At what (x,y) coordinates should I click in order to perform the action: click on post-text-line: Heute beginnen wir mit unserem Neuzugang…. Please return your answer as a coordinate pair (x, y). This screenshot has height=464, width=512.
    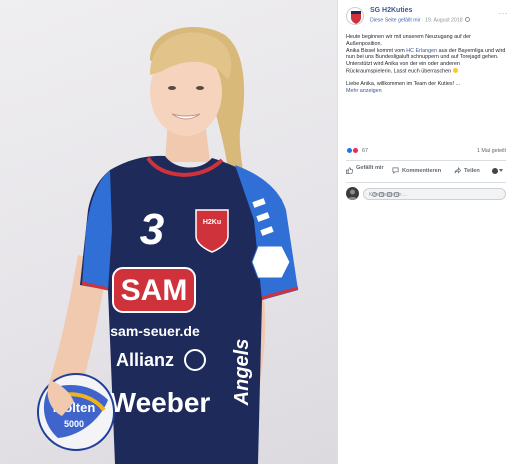
    Looking at the image, I should click on (408, 40).